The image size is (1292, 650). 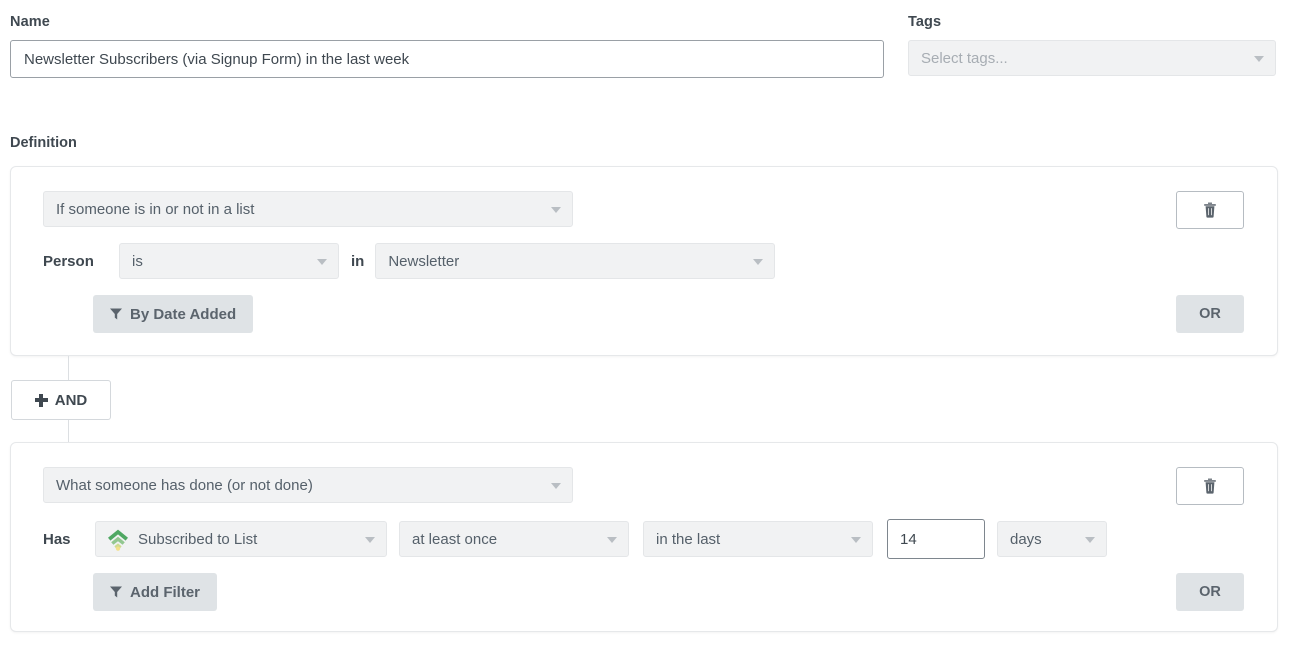 What do you see at coordinates (68, 368) in the screenshot?
I see `connector-line-top` at bounding box center [68, 368].